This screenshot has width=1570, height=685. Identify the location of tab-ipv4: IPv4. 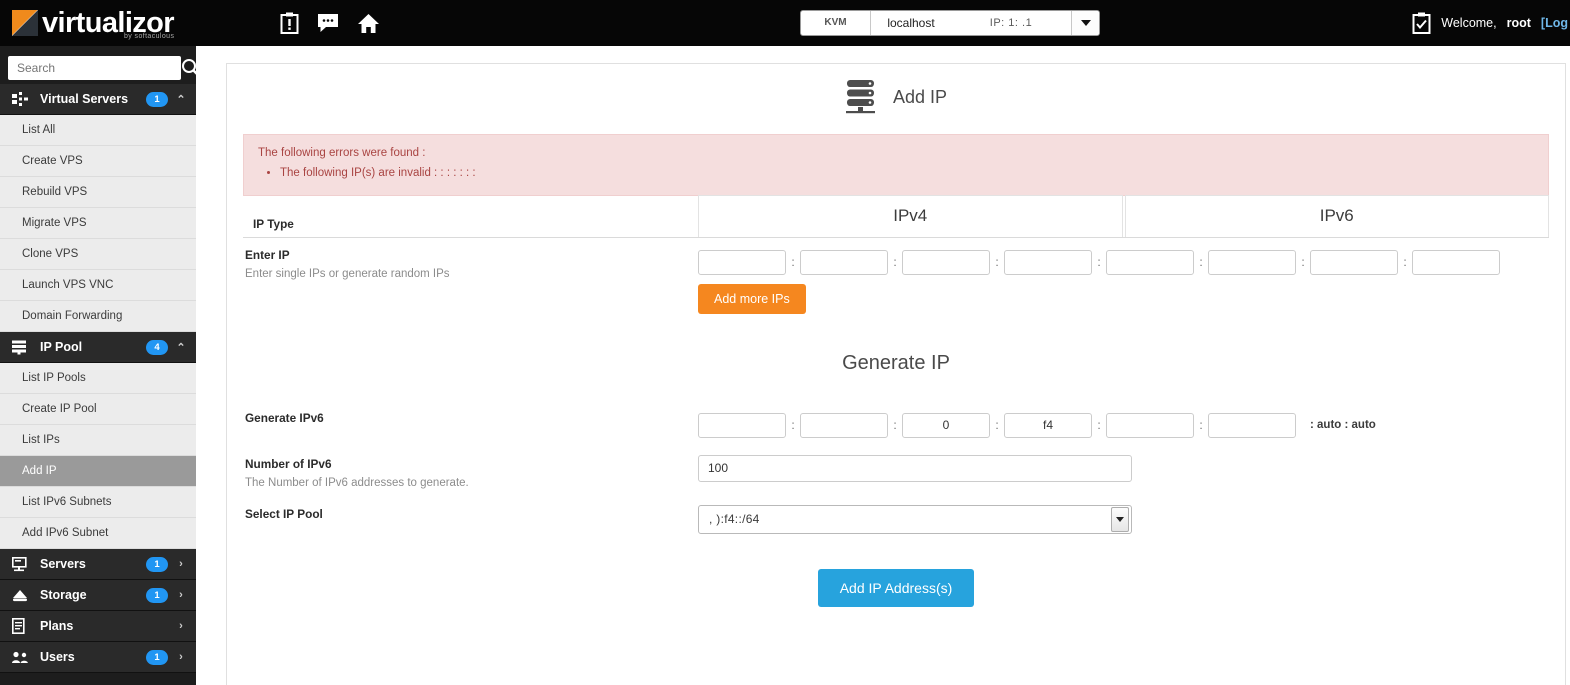
(910, 215).